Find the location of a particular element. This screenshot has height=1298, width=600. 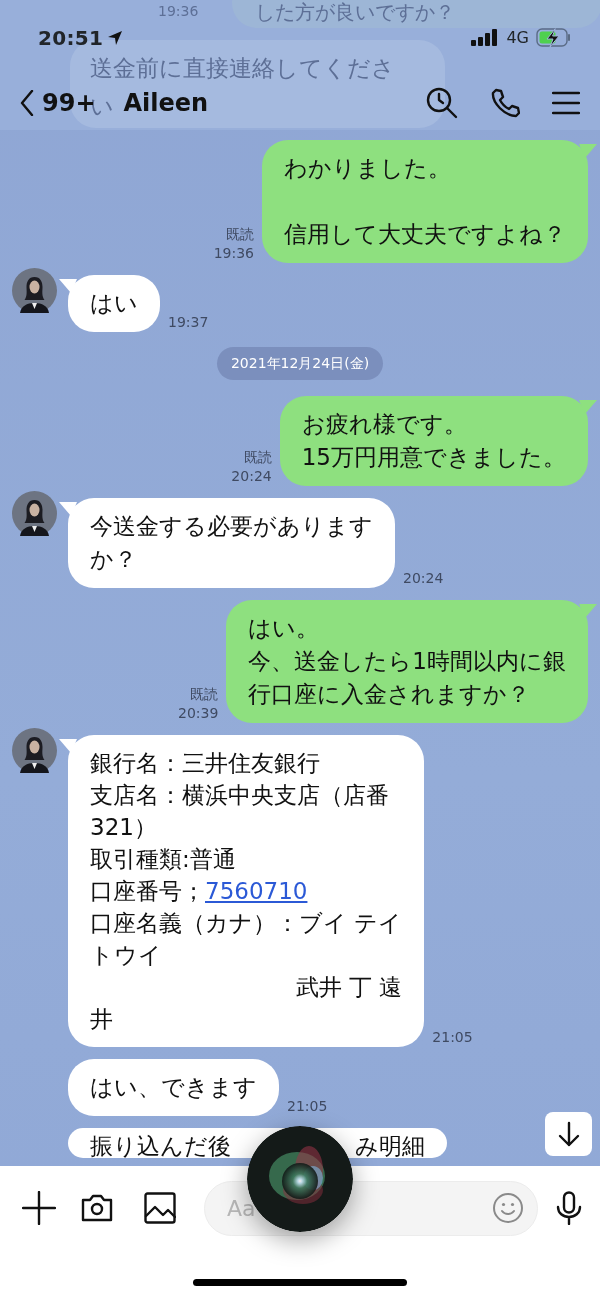

message-text: 行口座に入金されますか？ is located at coordinates (390, 694).